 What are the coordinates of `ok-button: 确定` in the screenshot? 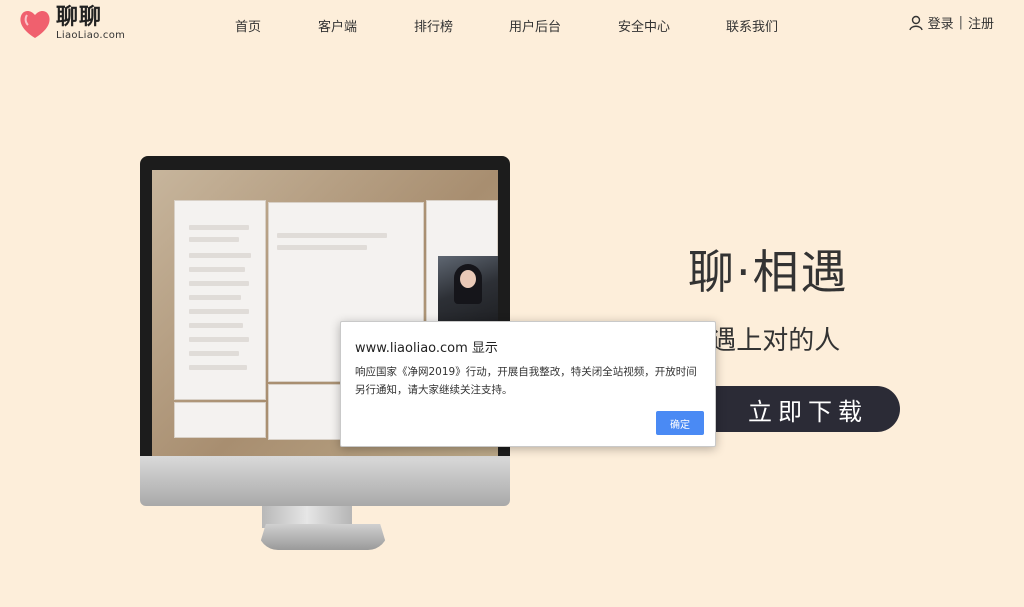 It's located at (680, 423).